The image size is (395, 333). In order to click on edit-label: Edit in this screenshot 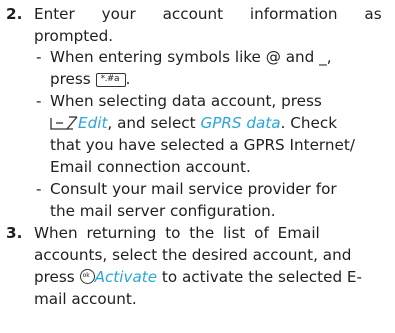, I will do `click(93, 123)`.